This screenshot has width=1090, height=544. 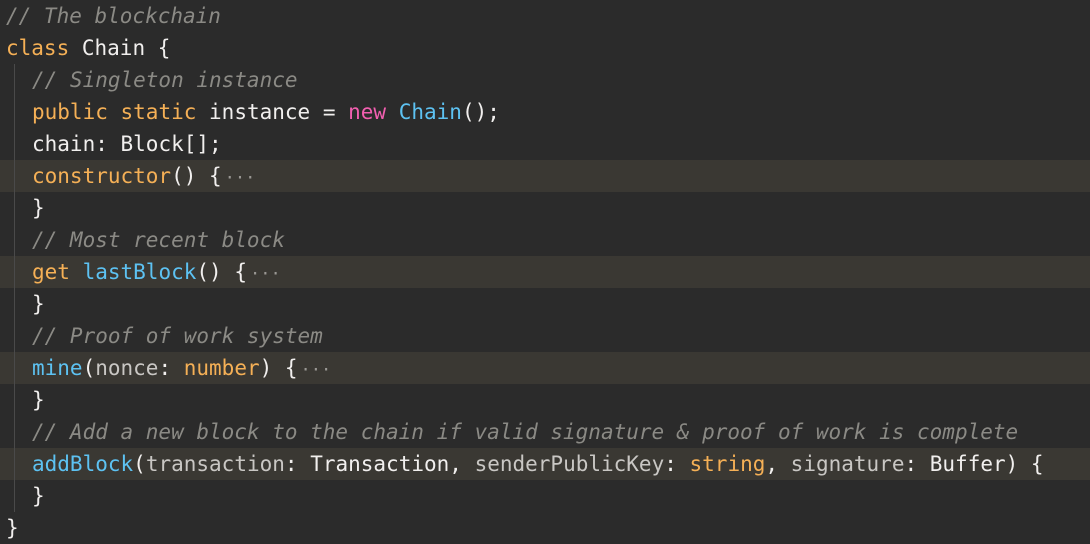 I want to click on comment: // Most recent block, so click(x=158, y=240).